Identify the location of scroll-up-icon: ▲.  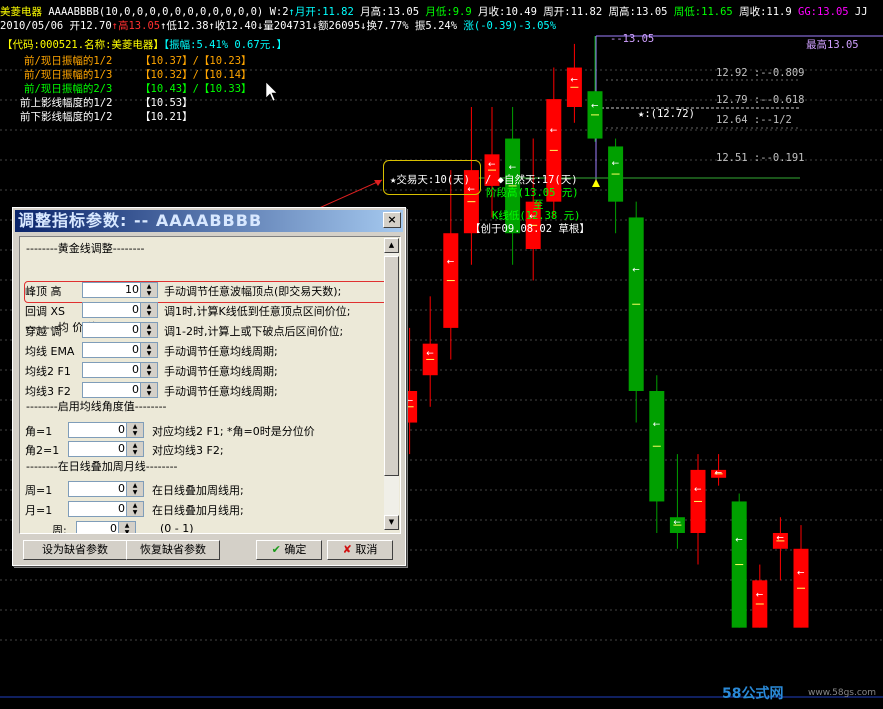
(391, 245).